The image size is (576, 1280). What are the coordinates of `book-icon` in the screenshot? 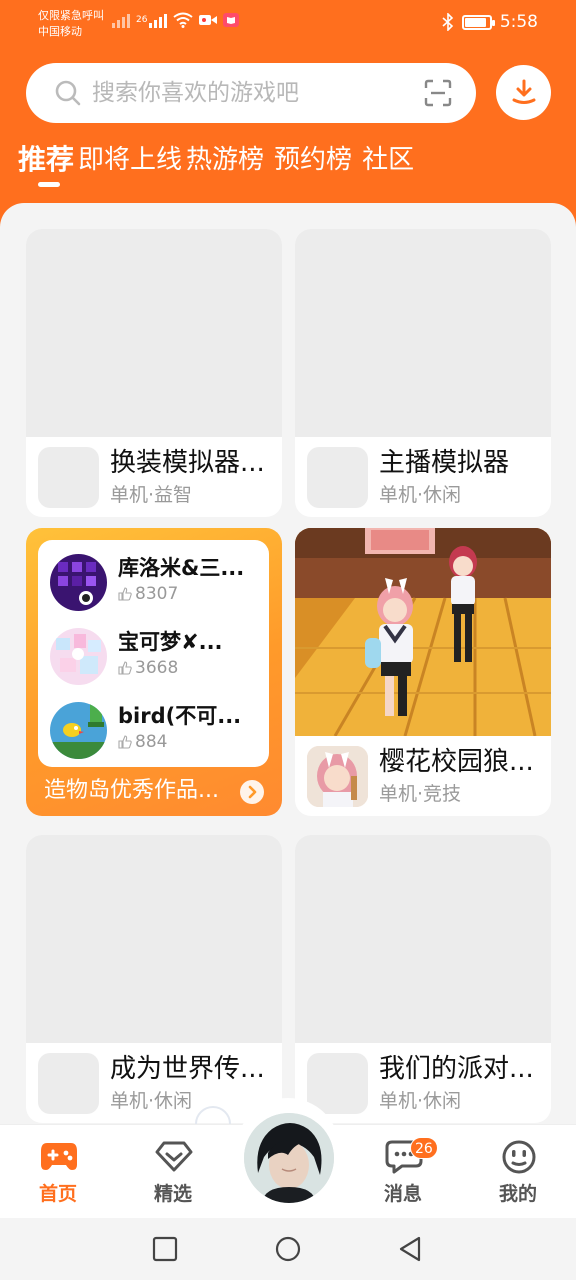 It's located at (231, 20).